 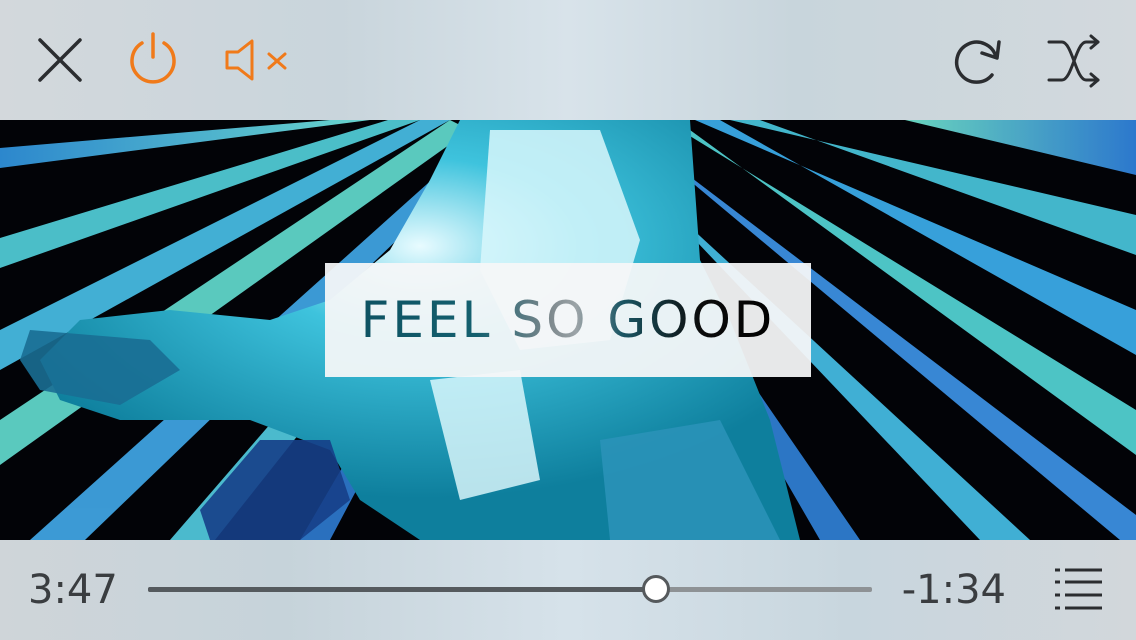 I want to click on remaining-time: -1:34, so click(x=953, y=590).